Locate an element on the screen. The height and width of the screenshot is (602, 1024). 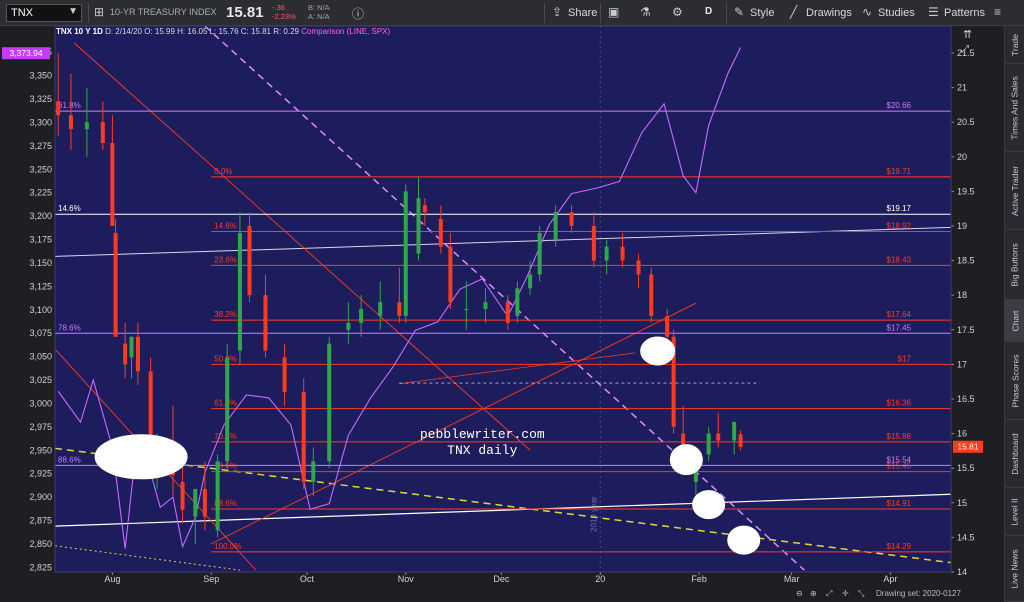
instrument-description: 10-YR TREASURY INDEX is located at coordinates (163, 12).